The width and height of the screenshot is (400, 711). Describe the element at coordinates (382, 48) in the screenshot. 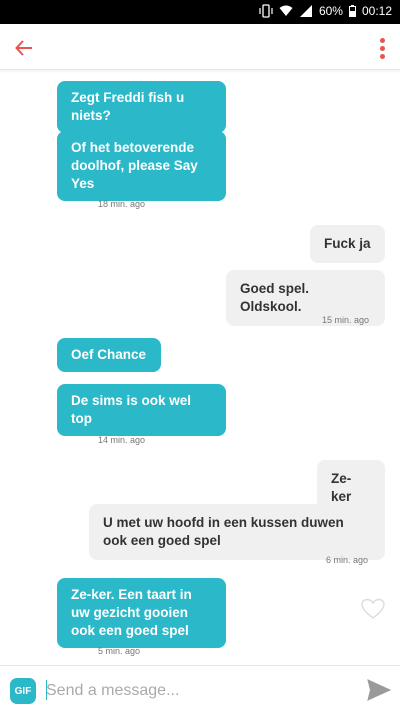

I see `more-options-button` at that location.